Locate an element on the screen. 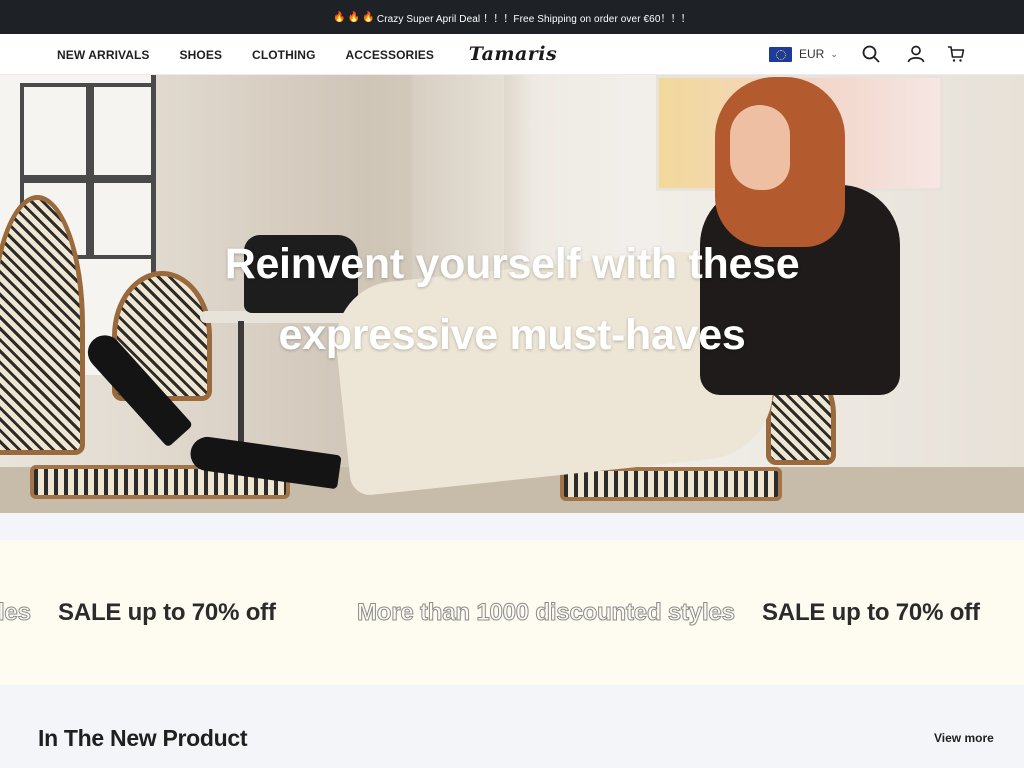 This screenshot has width=1024, height=768. brand-logo-text: Tamaris is located at coordinates (513, 54).